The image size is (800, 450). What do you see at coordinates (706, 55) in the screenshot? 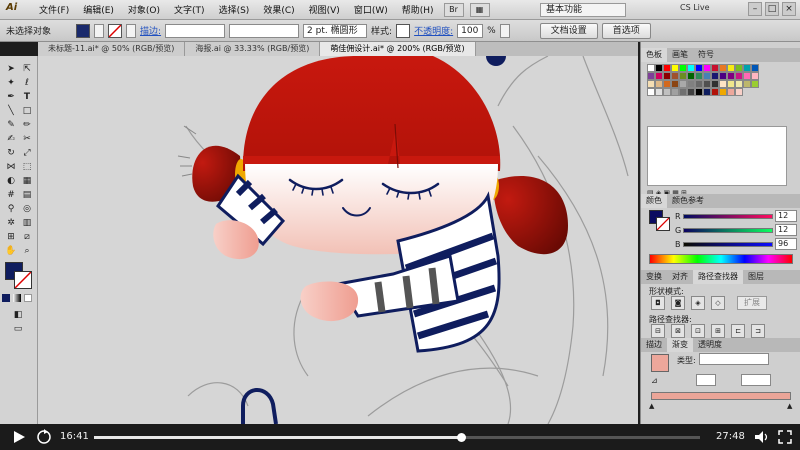
I see `tab-symbols: 符号` at bounding box center [706, 55].